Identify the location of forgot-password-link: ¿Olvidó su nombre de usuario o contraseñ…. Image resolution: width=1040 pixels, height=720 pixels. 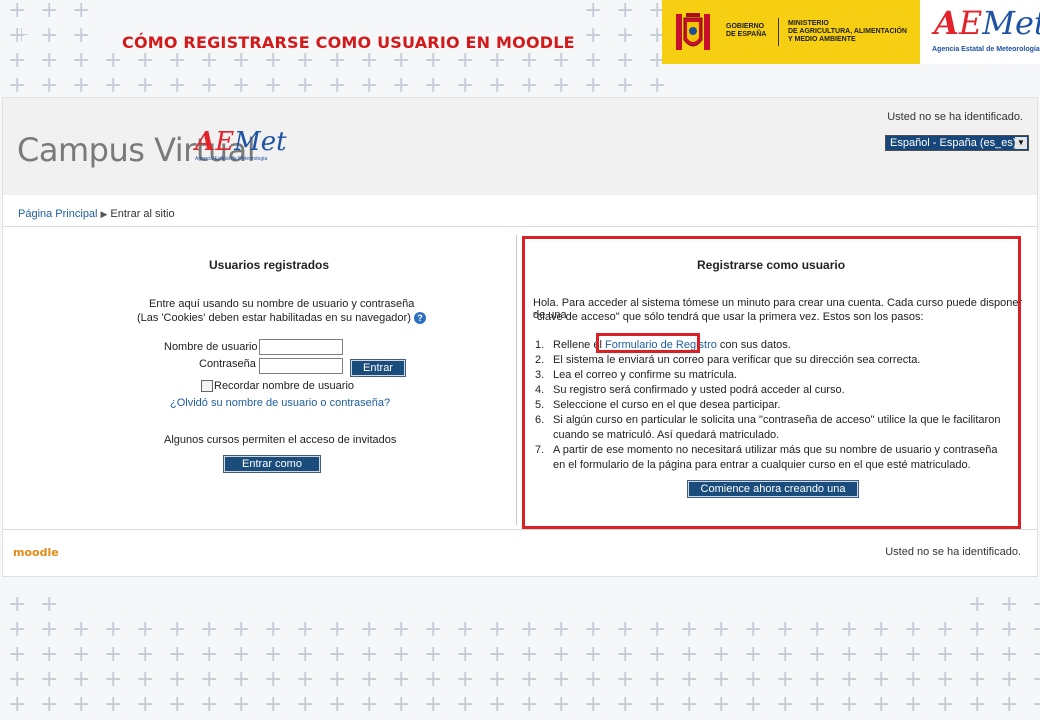
(280, 403).